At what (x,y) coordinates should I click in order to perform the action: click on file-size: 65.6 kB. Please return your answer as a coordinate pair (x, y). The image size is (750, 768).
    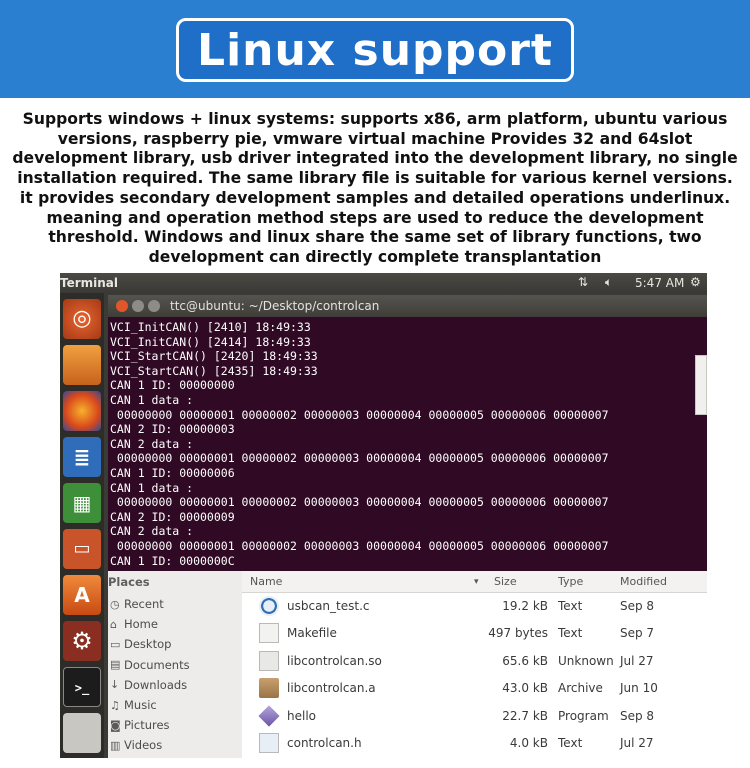
    Looking at the image, I should click on (525, 660).